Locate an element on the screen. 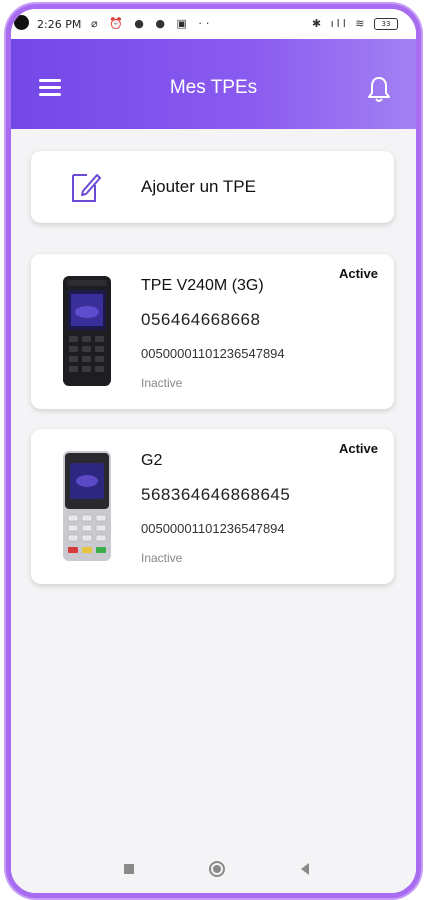 Image resolution: width=429 pixels, height=900 pixels. add-tpe-button: Ajouter un TPE is located at coordinates (212, 187).